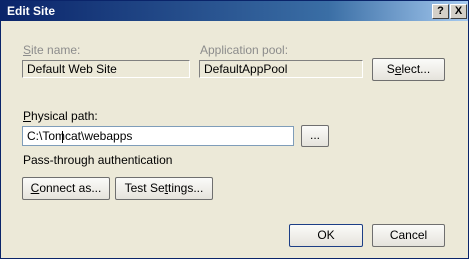 The height and width of the screenshot is (259, 469). I want to click on dialog-title: Edit Site, so click(31, 11).